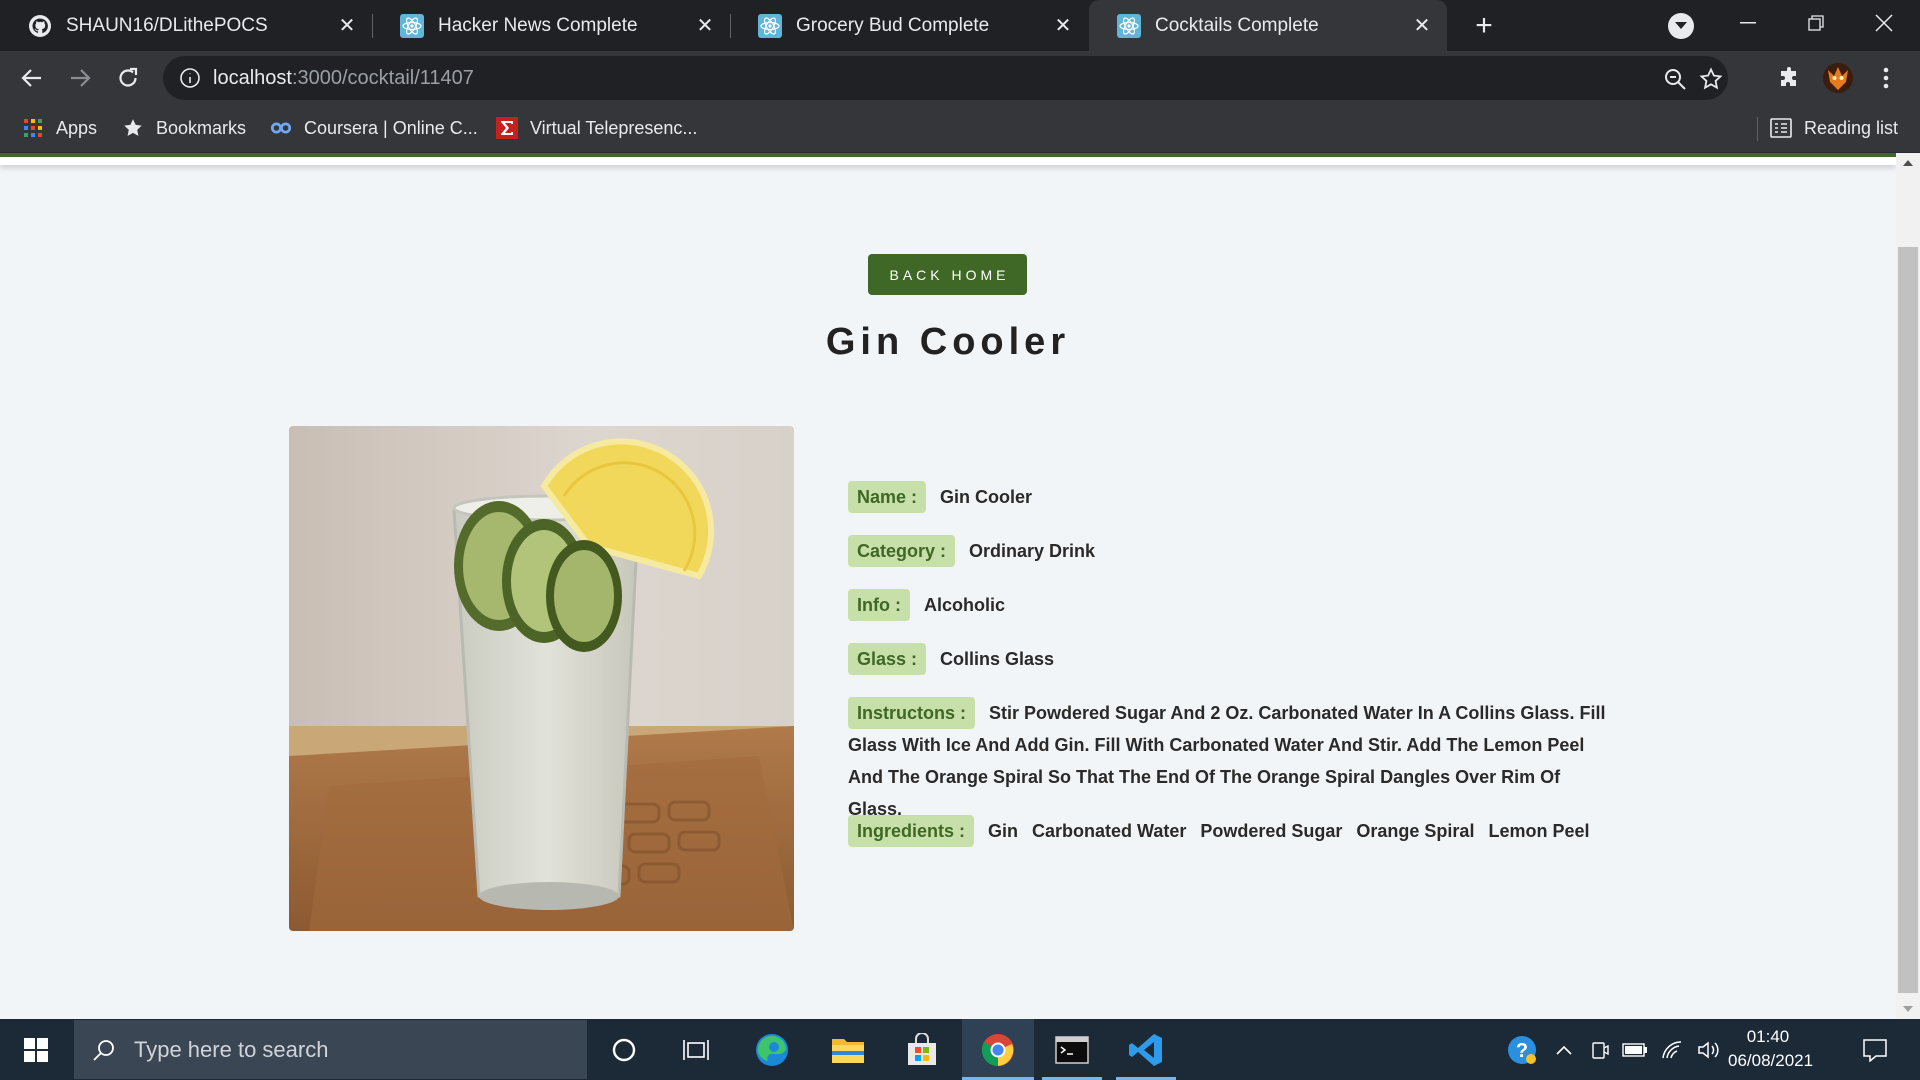  What do you see at coordinates (1768, 1036) in the screenshot?
I see `clock-time: 01:40` at bounding box center [1768, 1036].